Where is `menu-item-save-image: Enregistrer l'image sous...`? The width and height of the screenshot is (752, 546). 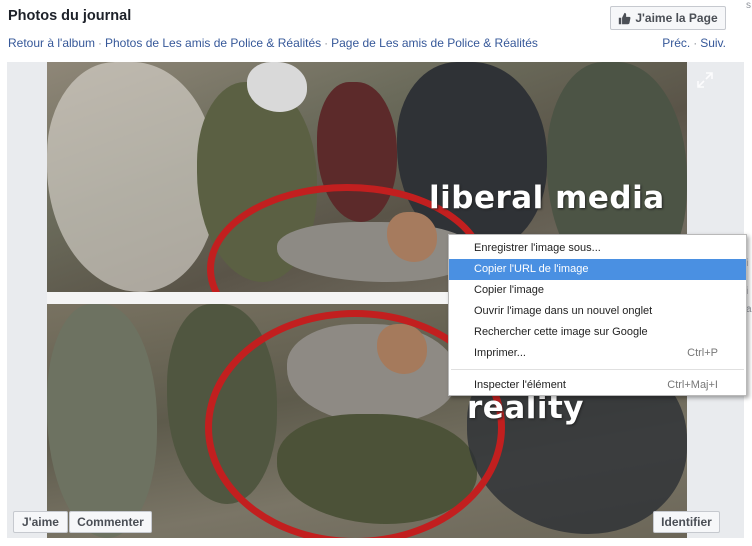
menu-item-save-image: Enregistrer l'image sous... is located at coordinates (597, 248).